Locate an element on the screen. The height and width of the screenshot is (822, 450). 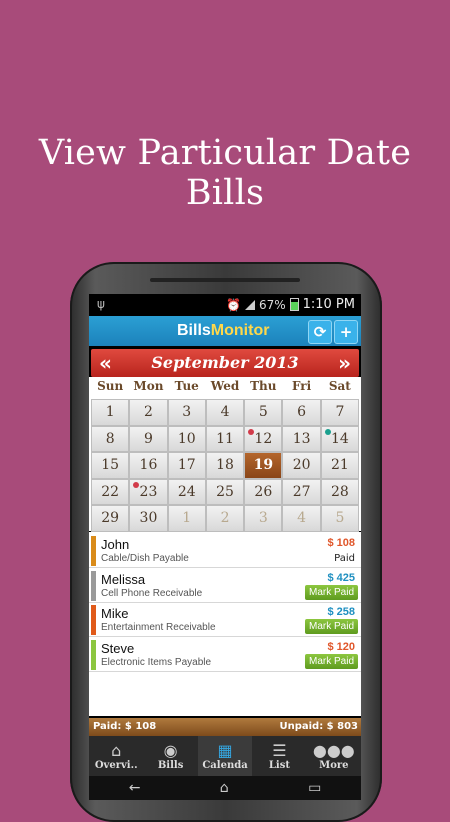
home-icon: ⌂ is located at coordinates (224, 788).